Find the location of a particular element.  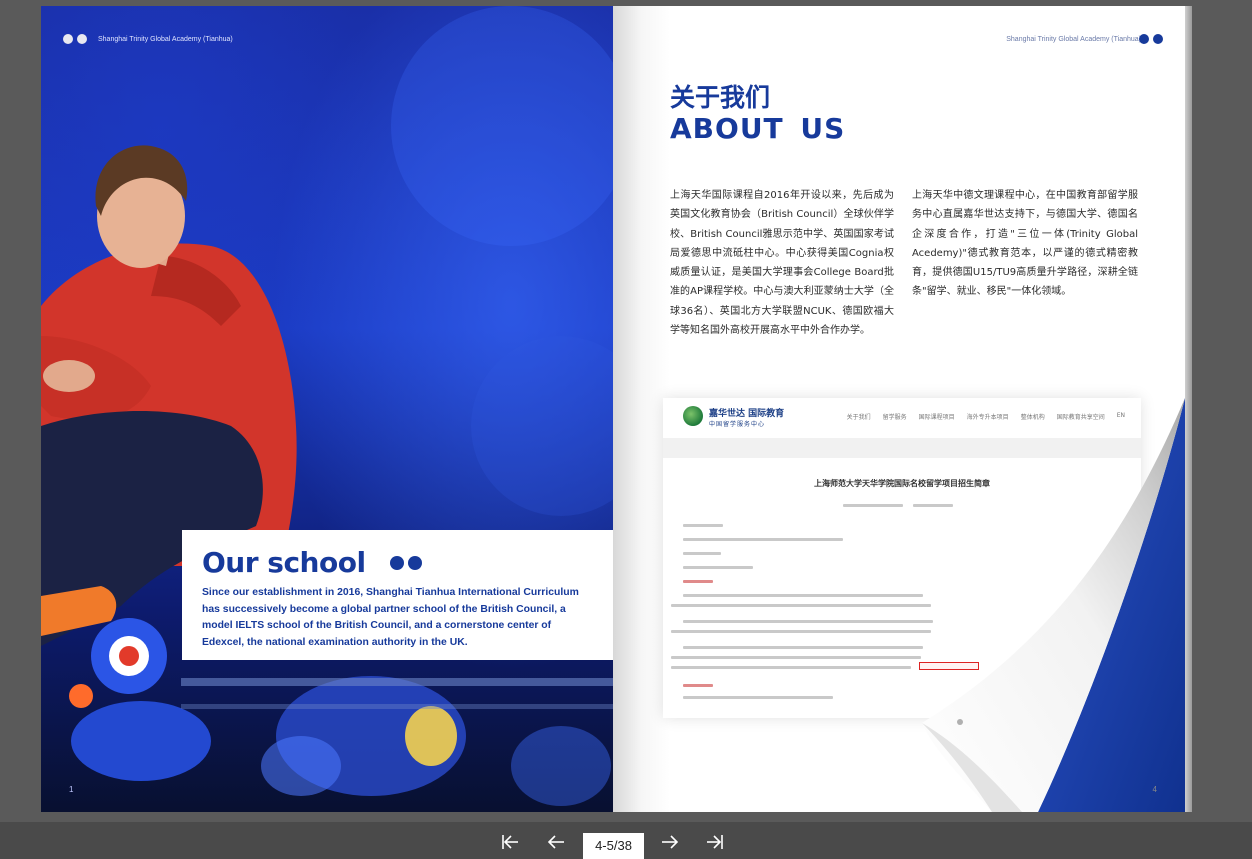

left-header-dots is located at coordinates (75, 39).